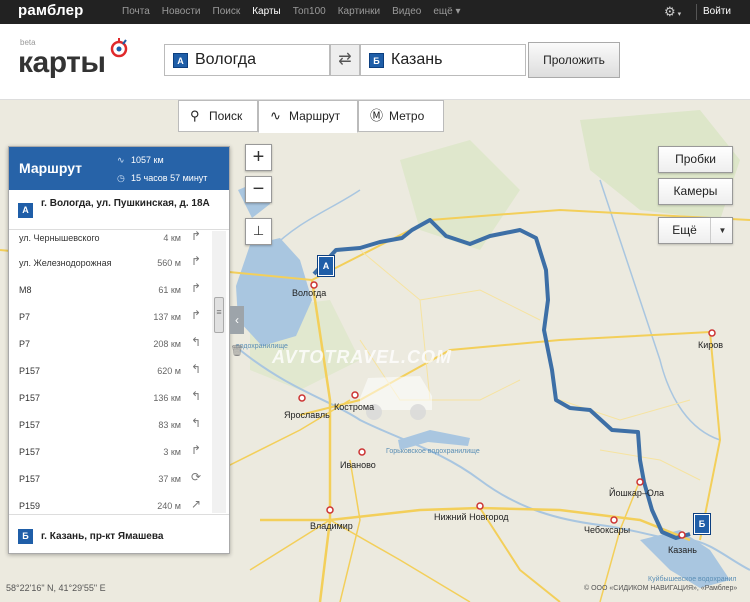  Describe the element at coordinates (196, 477) in the screenshot. I see `roundabout-icon: ⟳` at that location.